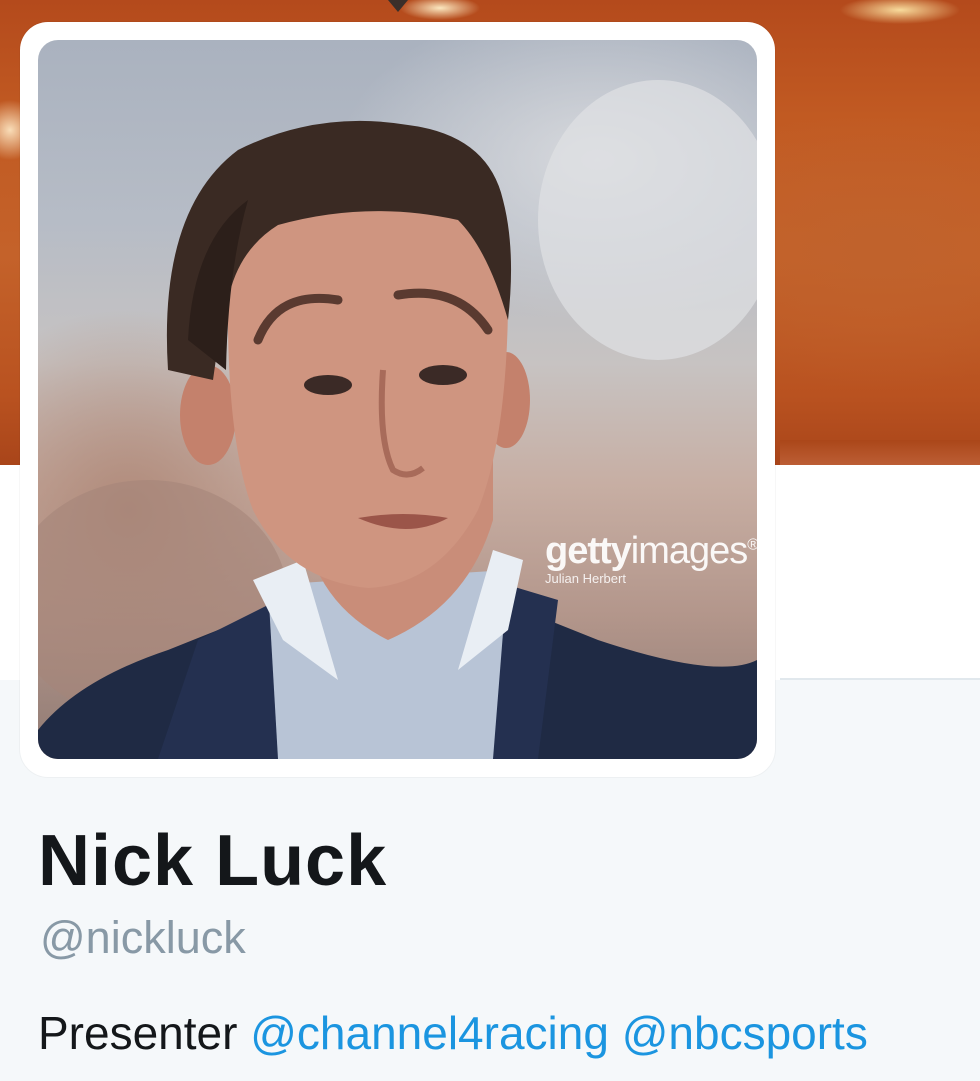 This screenshot has height=1081, width=980. Describe the element at coordinates (880, 452) in the screenshot. I see `banner-edge` at that location.